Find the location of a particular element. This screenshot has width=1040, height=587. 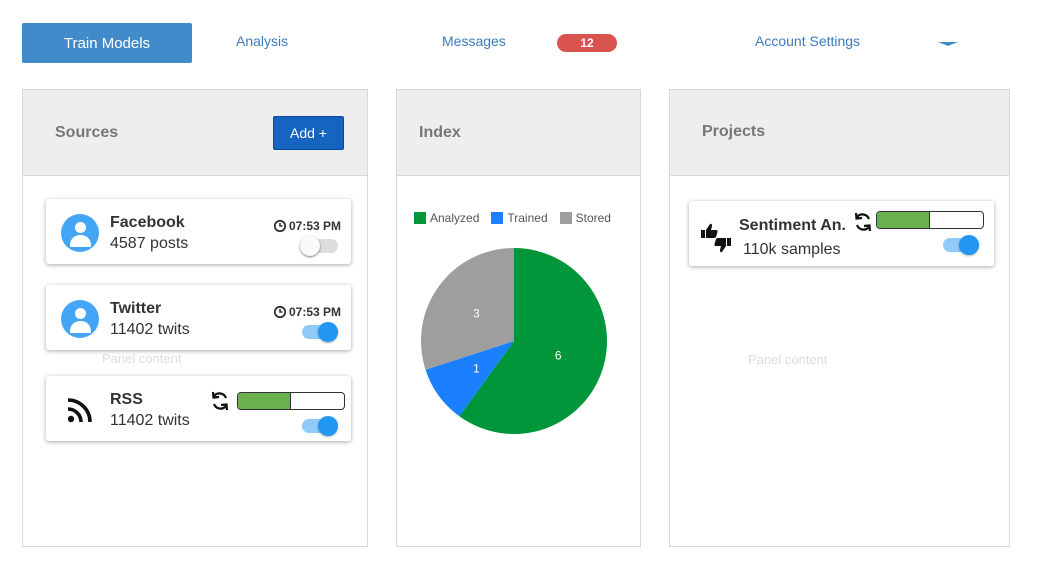

project-card-sentiment: Sentiment An. 110k samples is located at coordinates (841, 233).